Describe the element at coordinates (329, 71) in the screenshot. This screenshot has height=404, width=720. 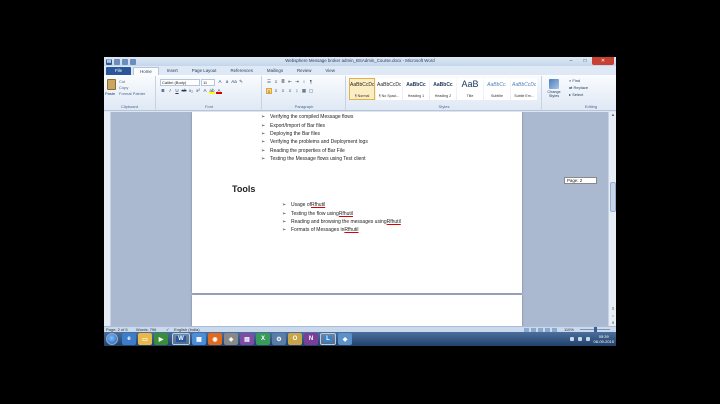
I see `tab-view: View` at that location.